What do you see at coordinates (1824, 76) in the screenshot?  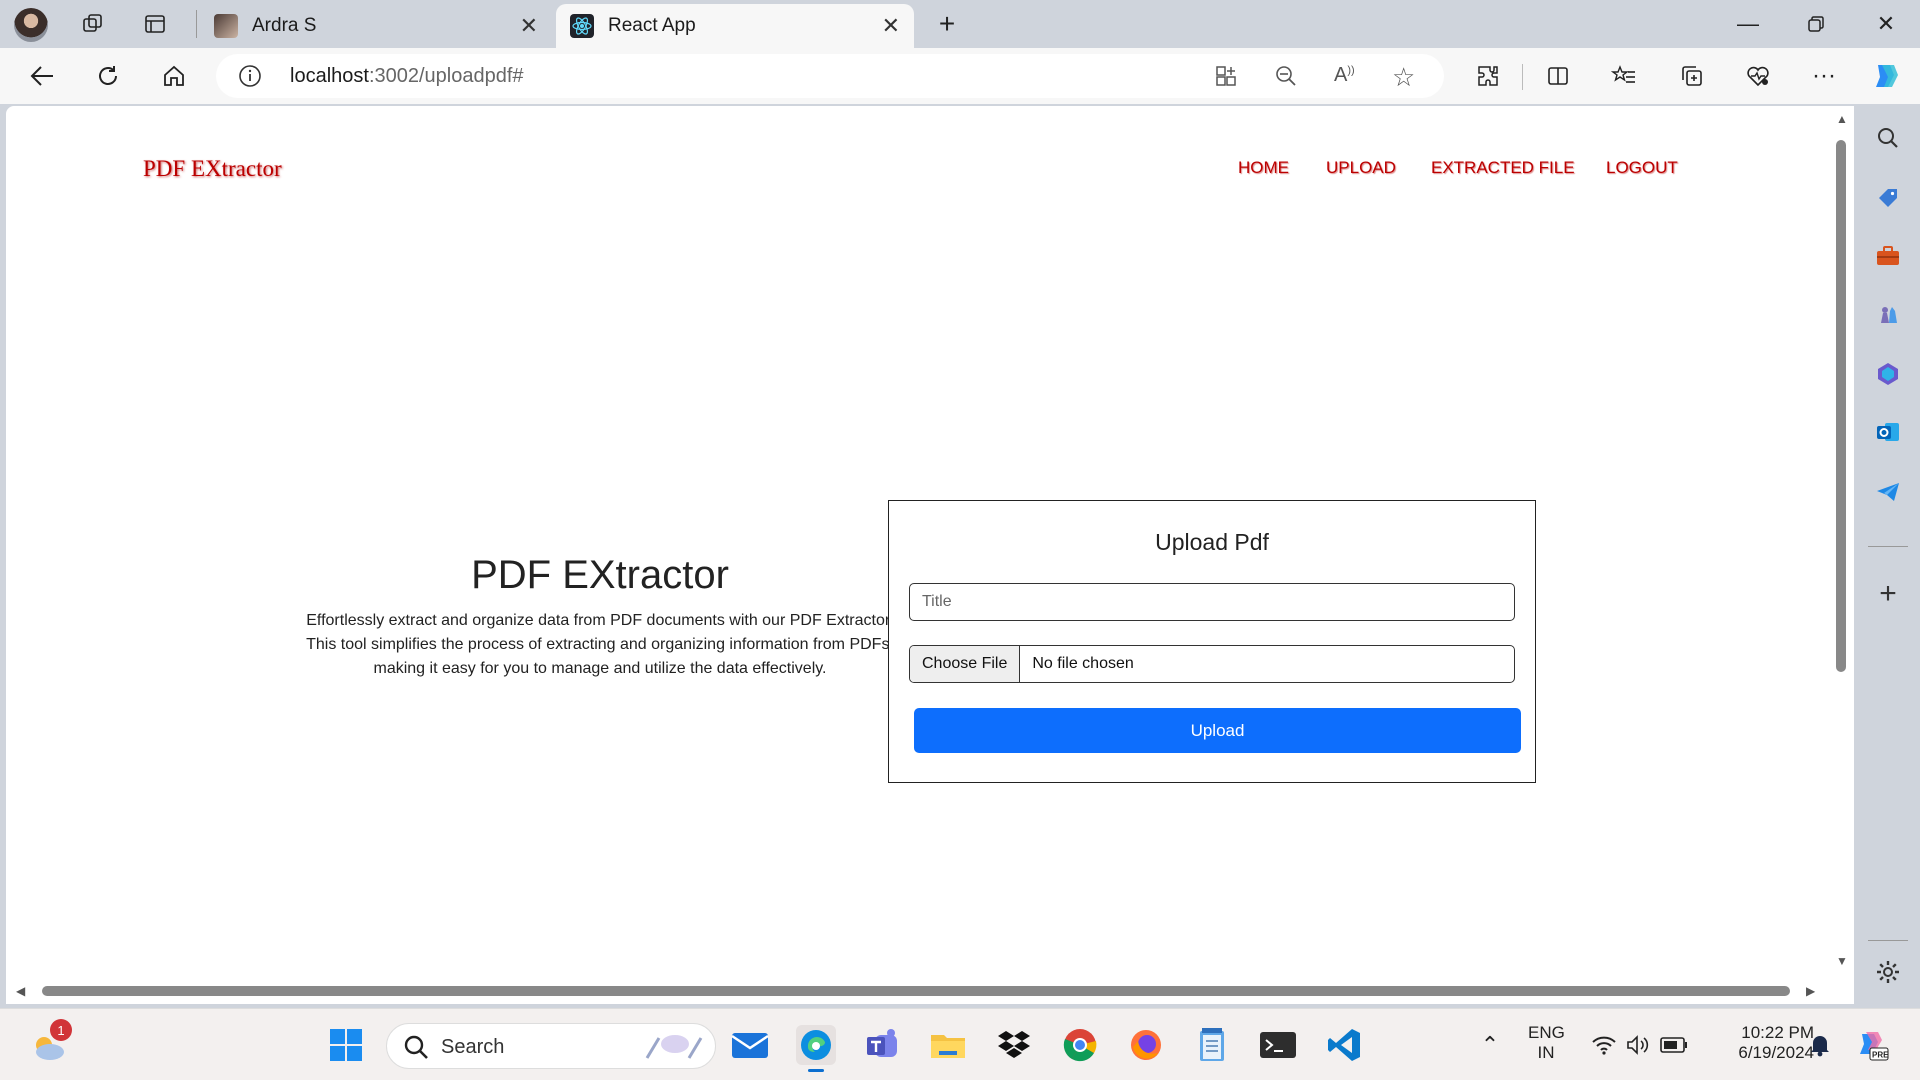 I see `more-menu-icon: ···` at bounding box center [1824, 76].